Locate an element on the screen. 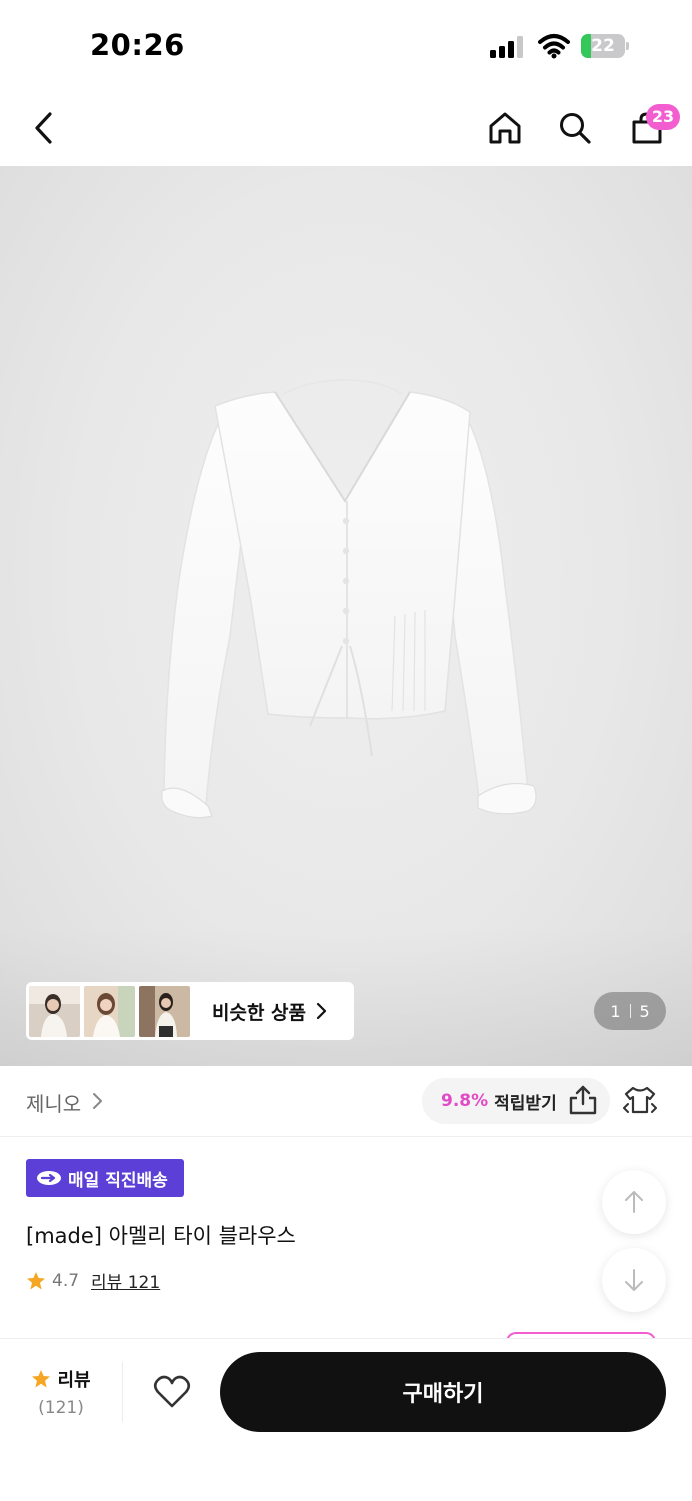 The width and height of the screenshot is (692, 1501). similar-products-label: 비슷한 상품 is located at coordinates (259, 1012).